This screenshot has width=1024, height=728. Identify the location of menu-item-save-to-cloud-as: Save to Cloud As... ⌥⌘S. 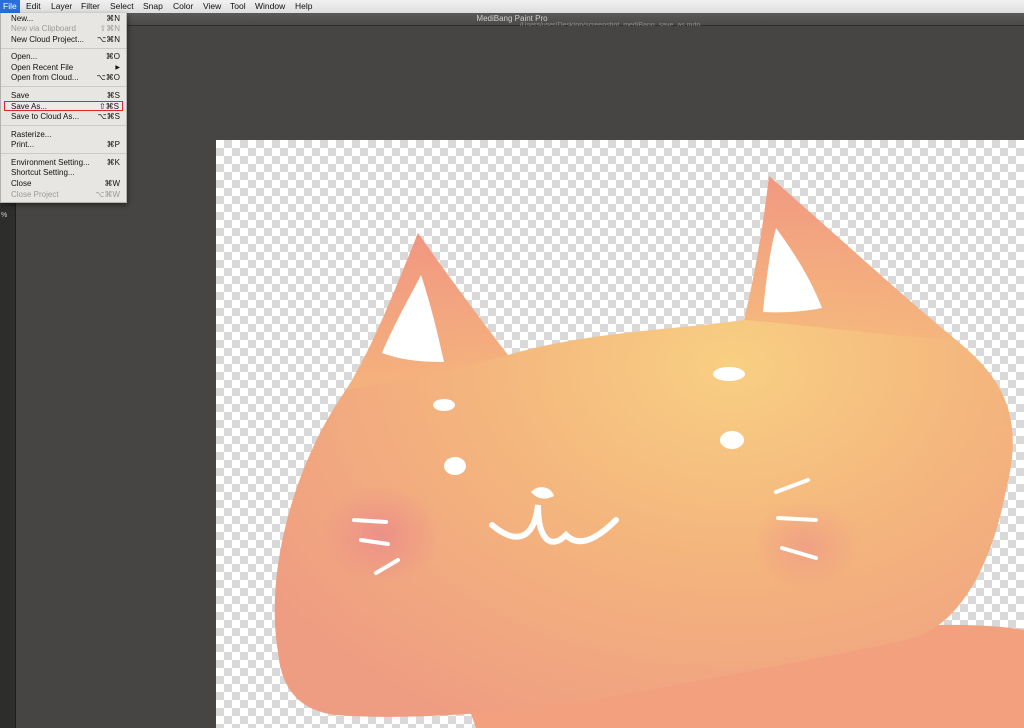
(63, 117).